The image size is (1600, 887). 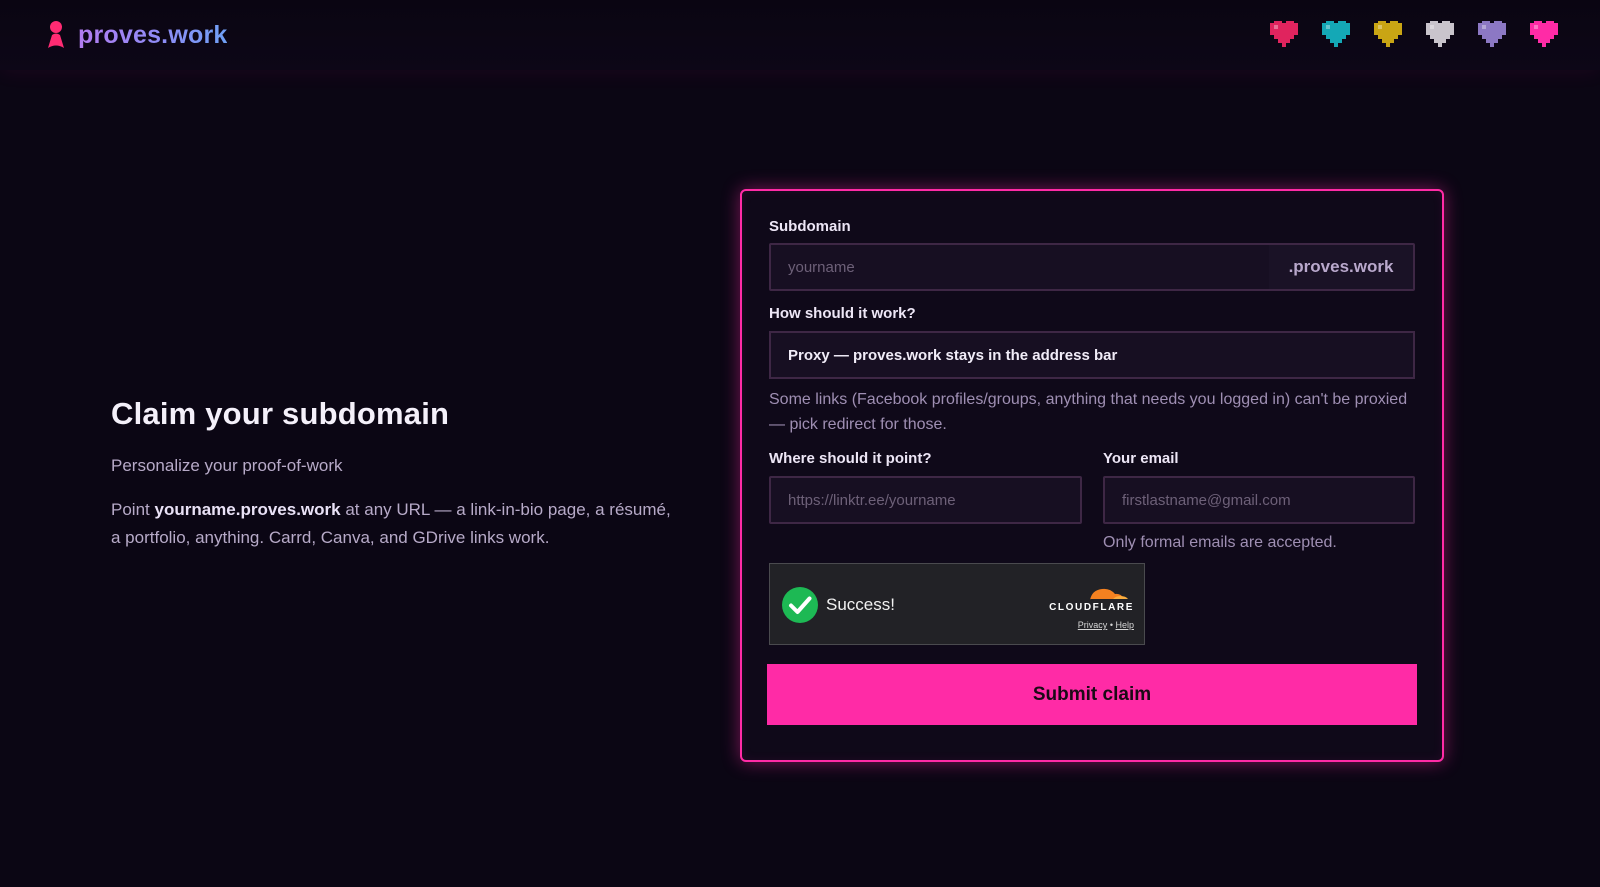 I want to click on privacy-link: Privacy, so click(x=1093, y=625).